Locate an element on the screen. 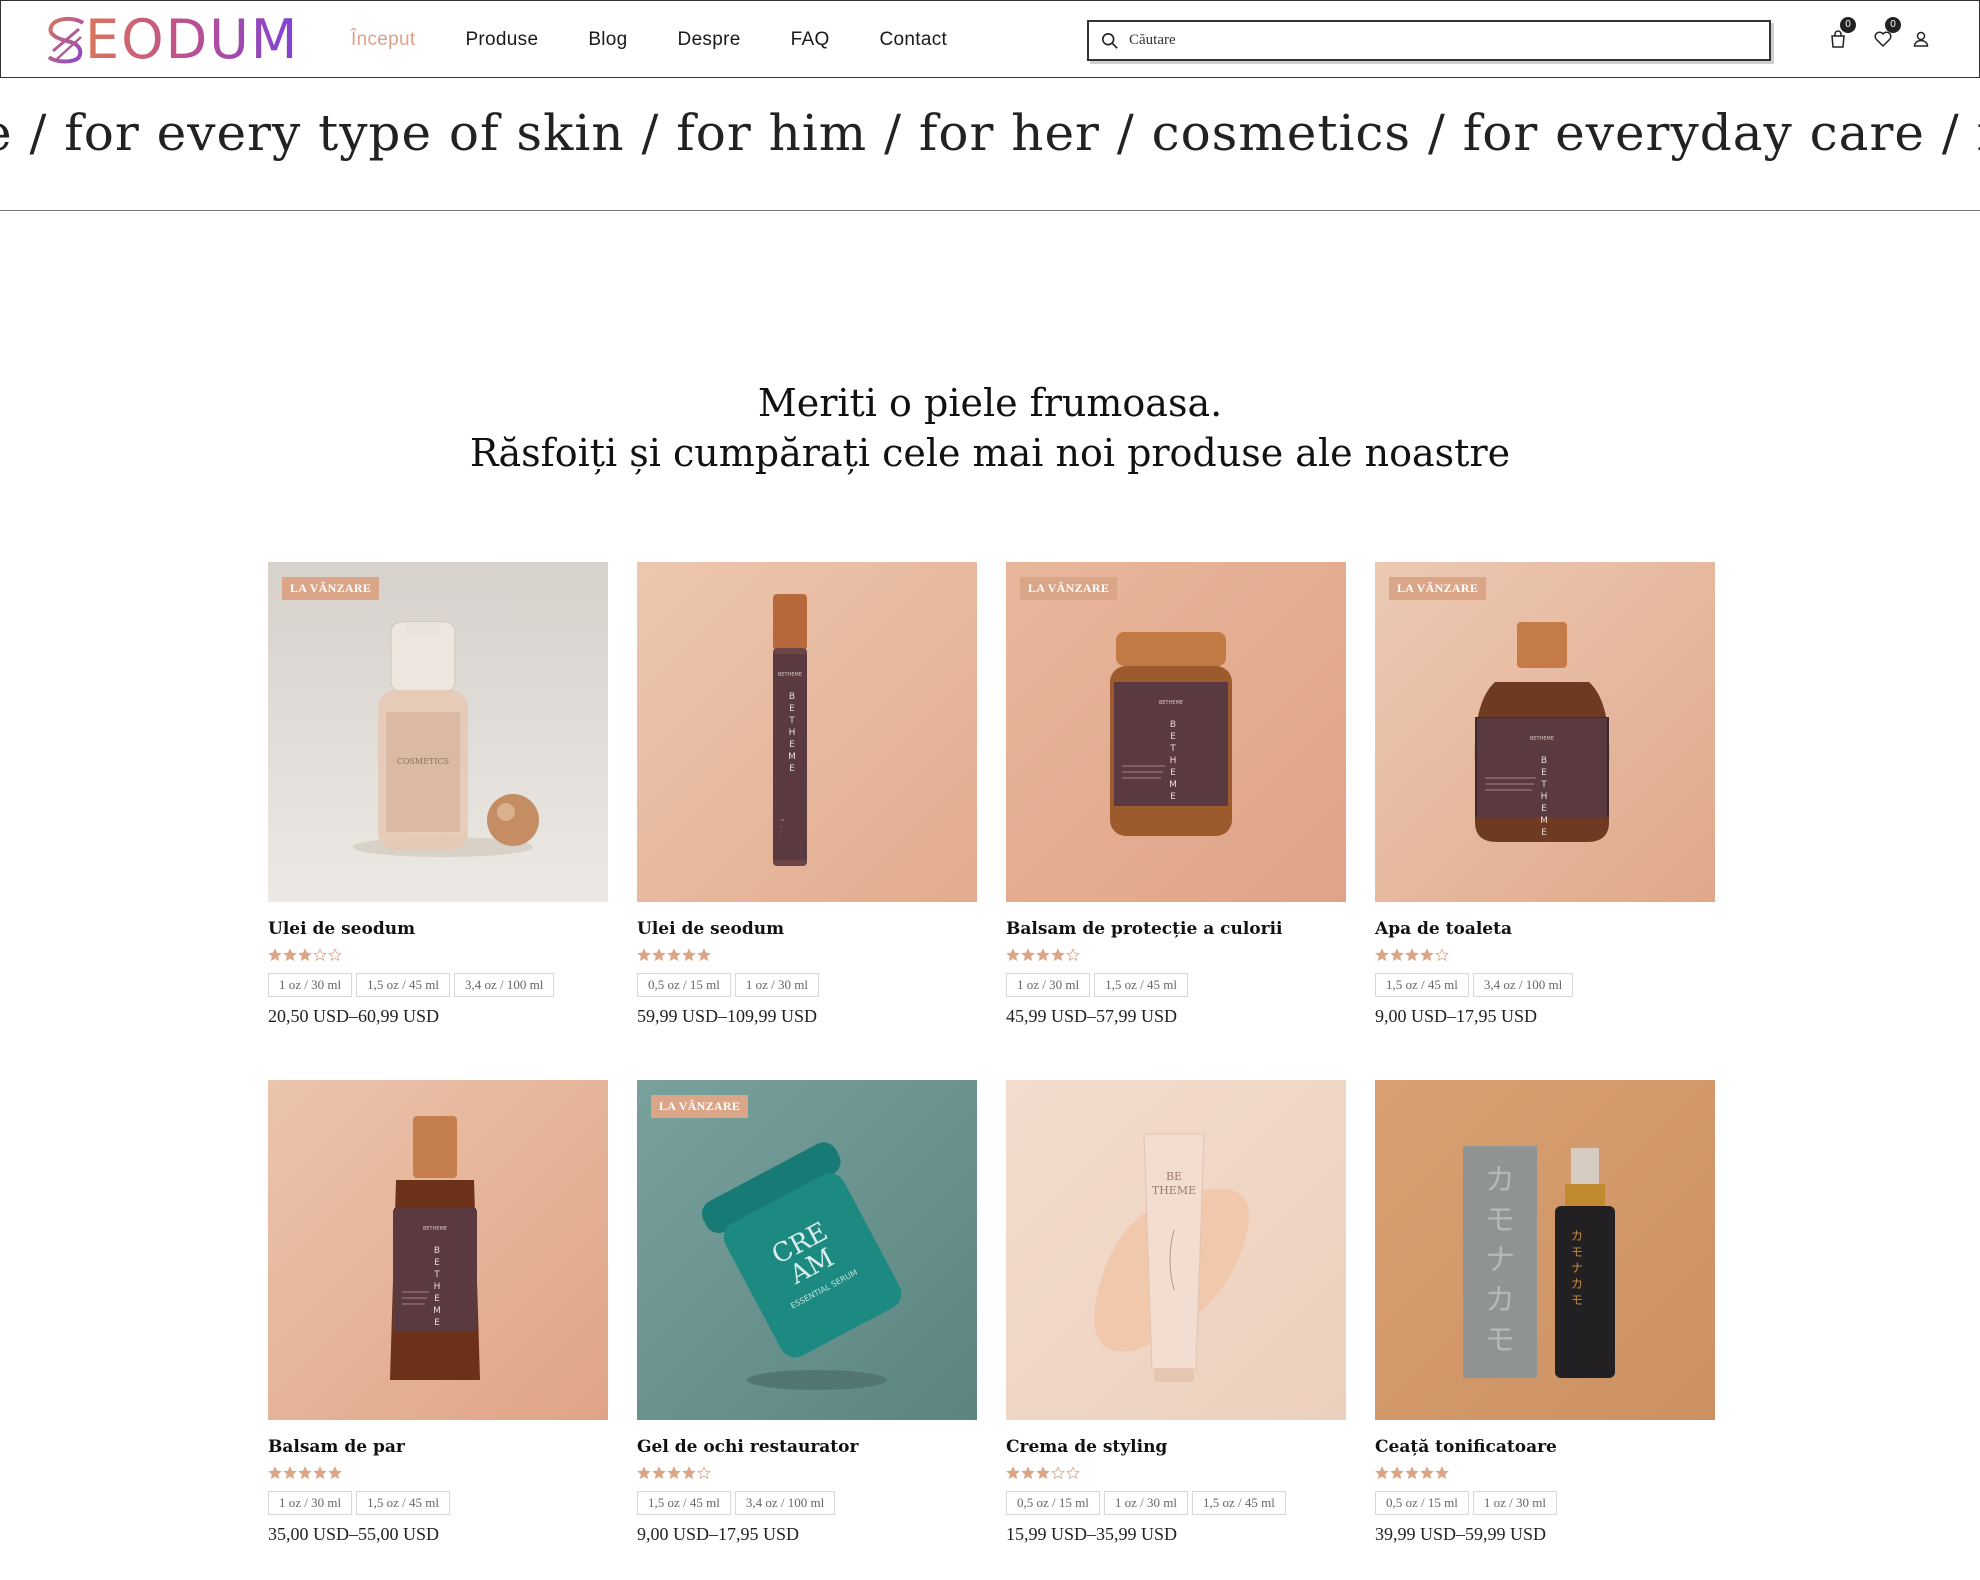 The width and height of the screenshot is (1980, 1580). product-photo: COSMETICS is located at coordinates (438, 732).